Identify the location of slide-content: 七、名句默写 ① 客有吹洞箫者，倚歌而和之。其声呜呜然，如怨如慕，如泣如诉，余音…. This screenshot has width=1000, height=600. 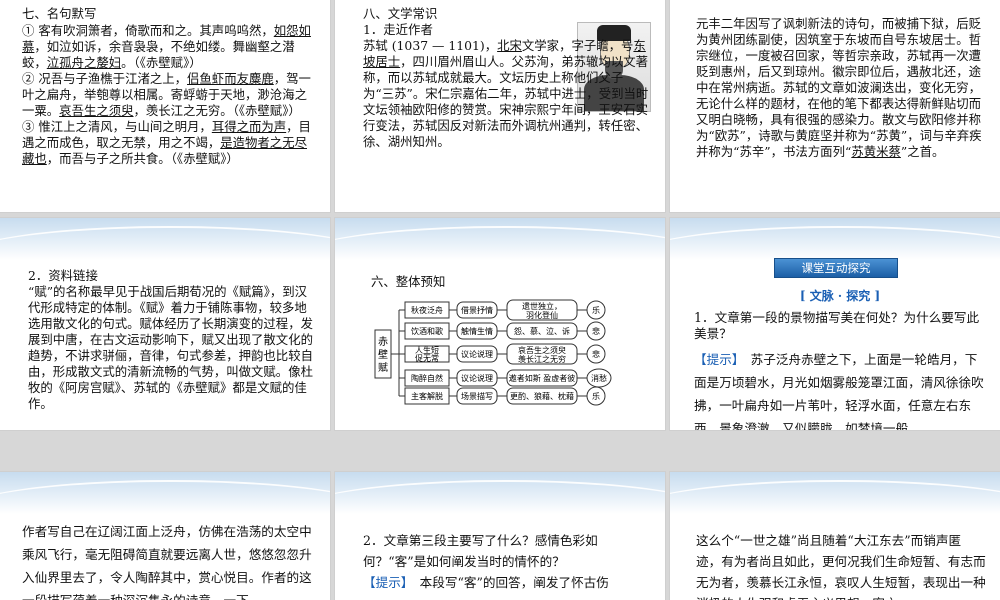
(169, 86).